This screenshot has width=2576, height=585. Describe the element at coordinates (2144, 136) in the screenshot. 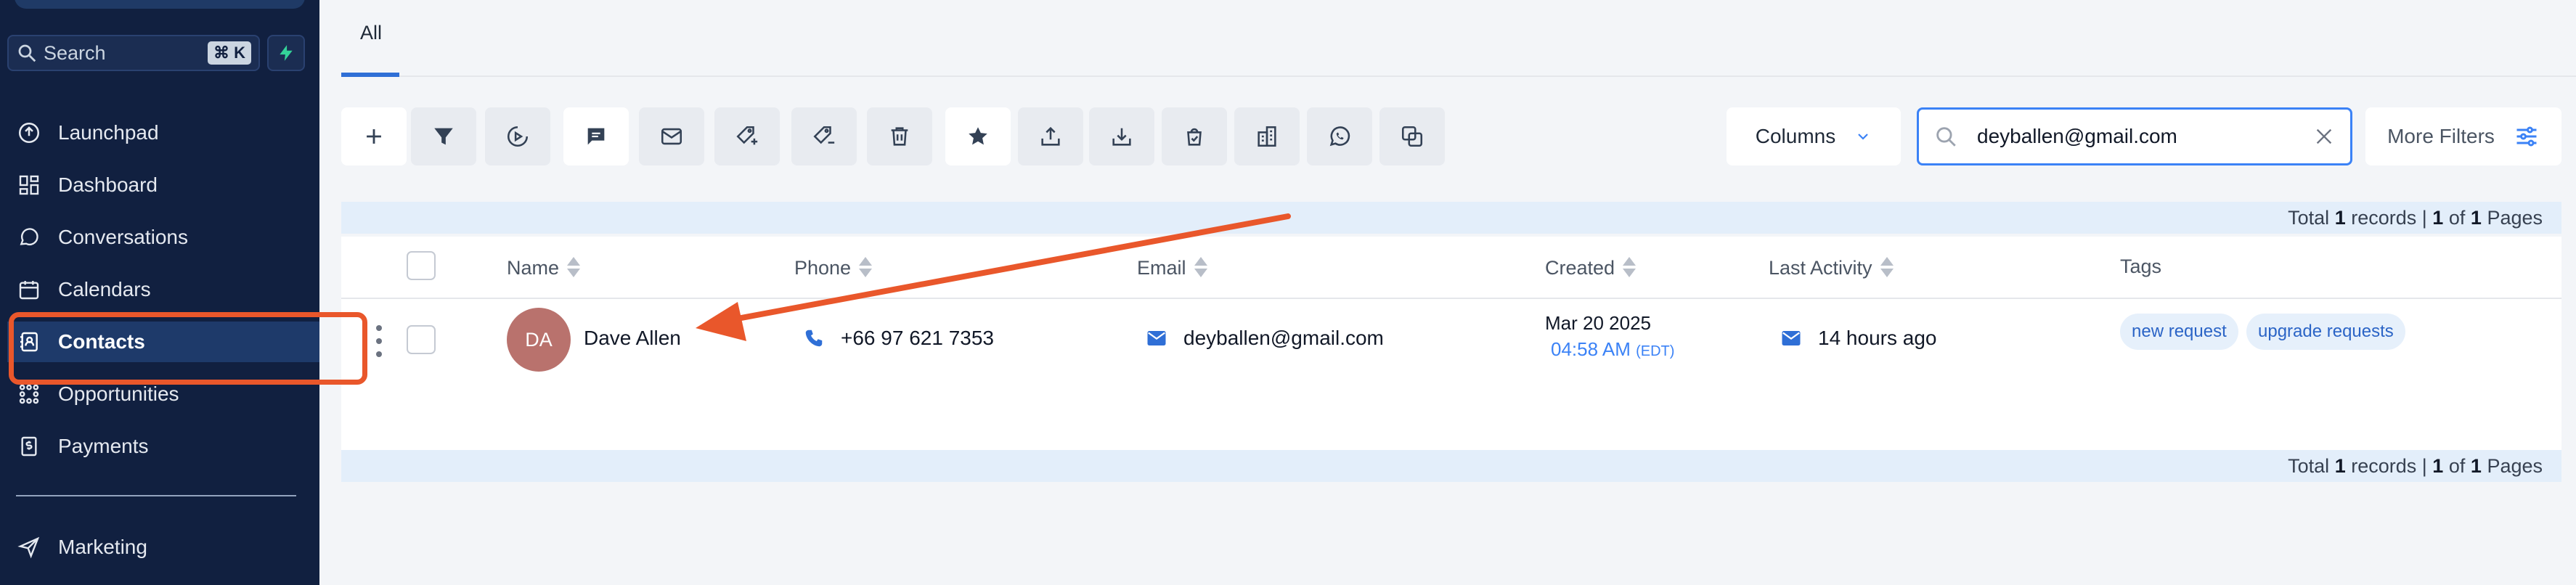

I see `contact-search-input` at that location.